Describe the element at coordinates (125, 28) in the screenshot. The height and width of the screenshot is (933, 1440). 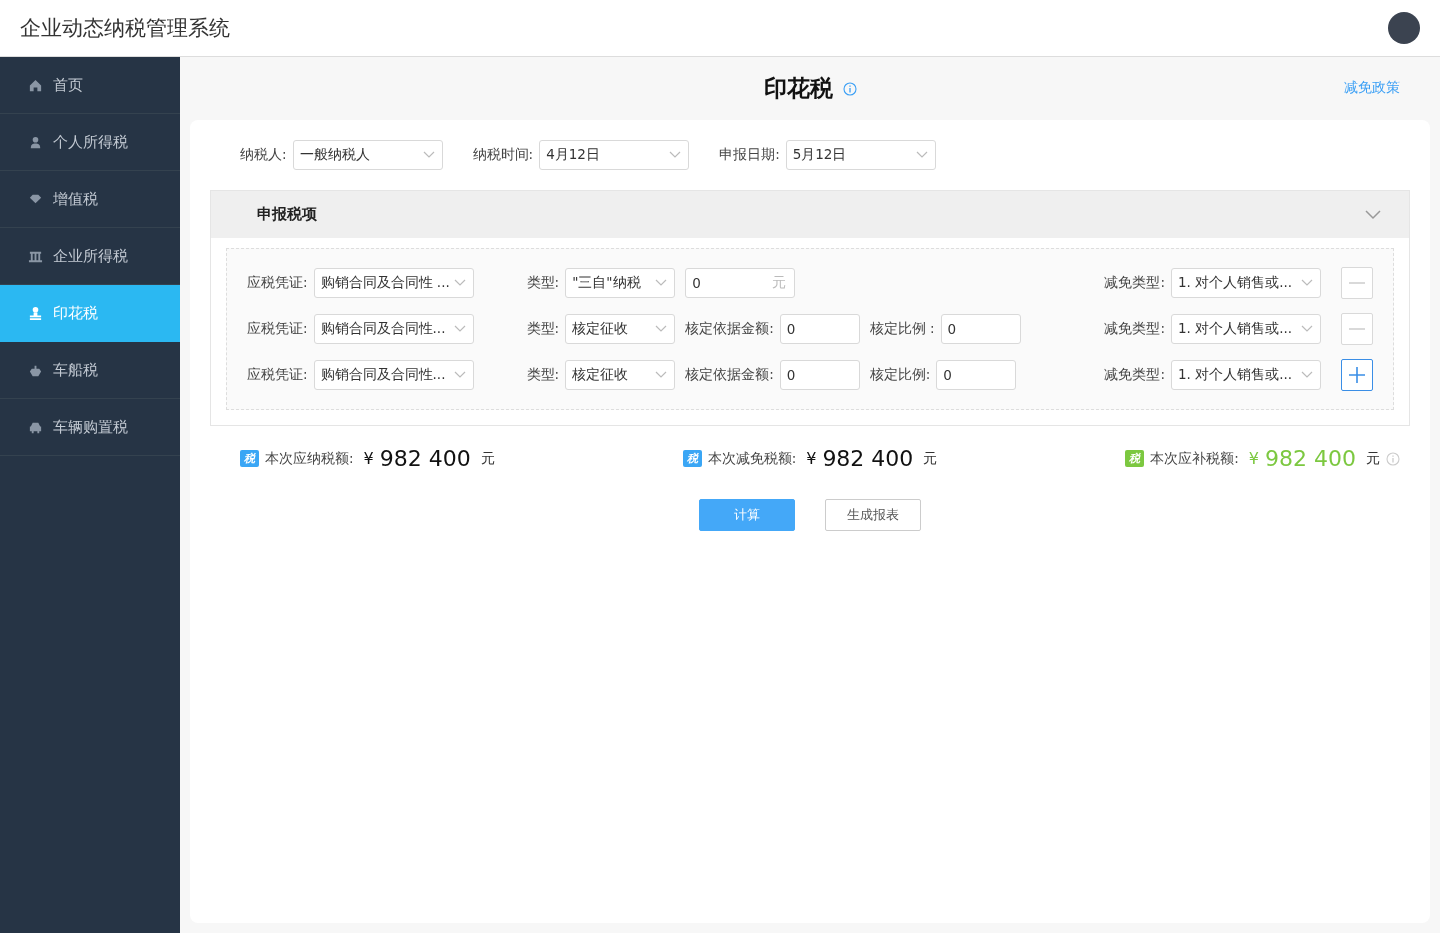
I see `app-title: 企业动态纳税管理系统` at that location.